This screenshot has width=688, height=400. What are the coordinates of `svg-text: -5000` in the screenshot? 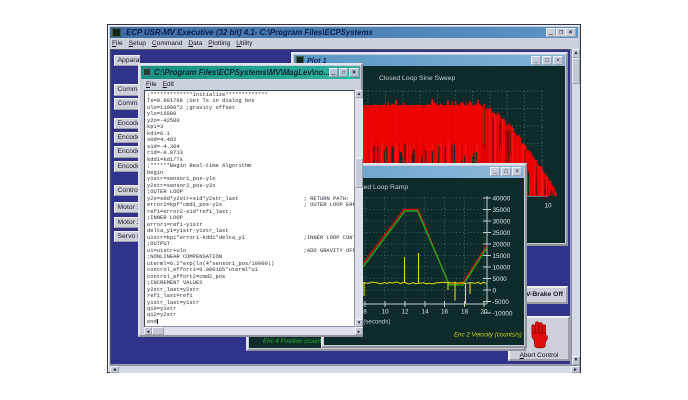 It's located at (501, 302).